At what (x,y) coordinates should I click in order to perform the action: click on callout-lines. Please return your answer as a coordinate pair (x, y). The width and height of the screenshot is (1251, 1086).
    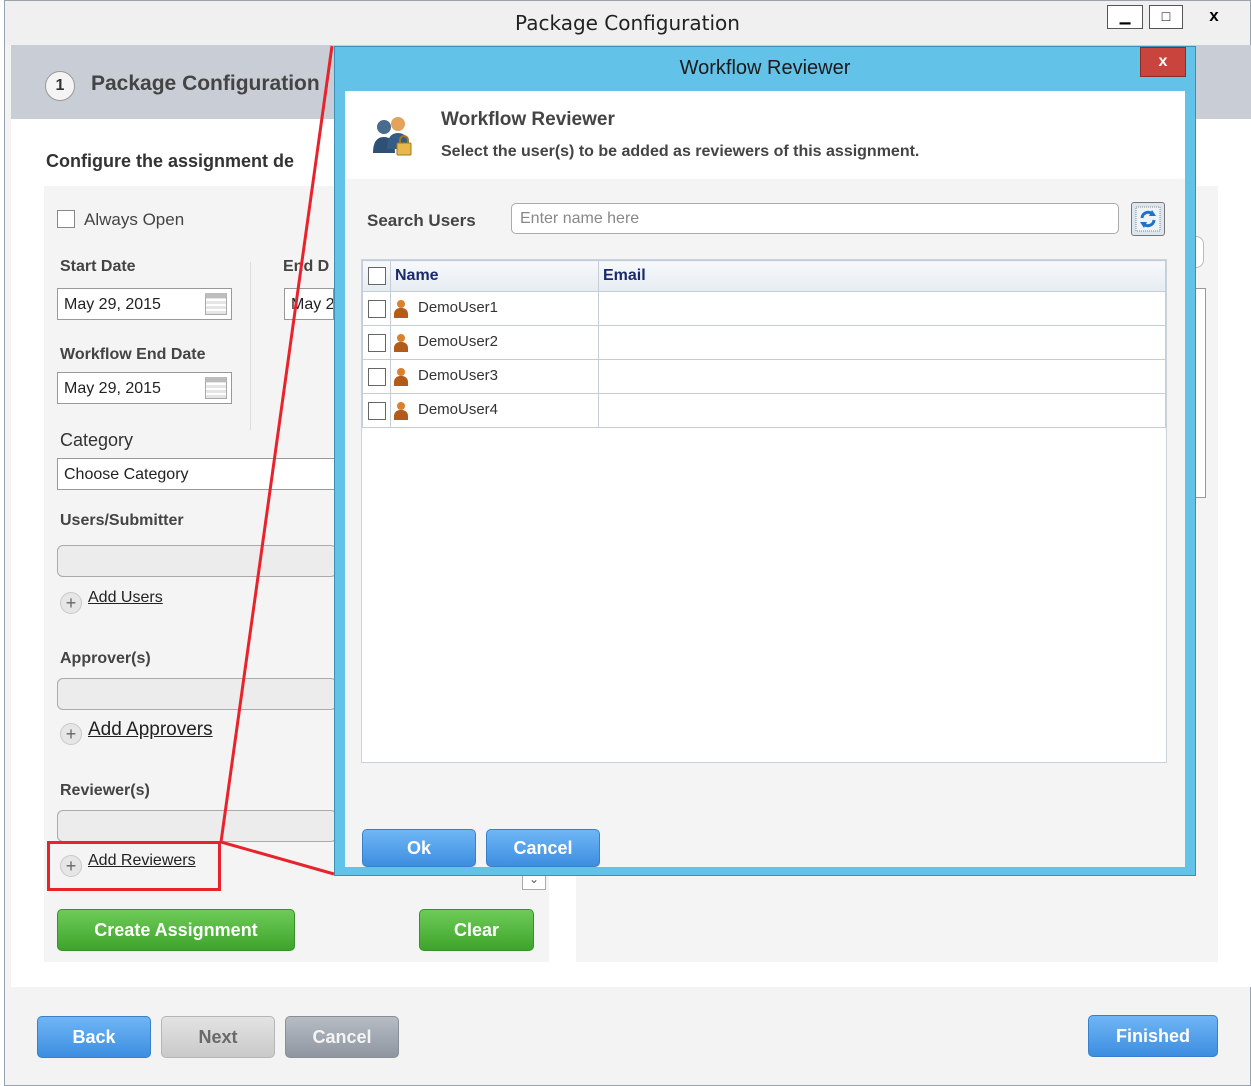
    Looking at the image, I should click on (277, 460).